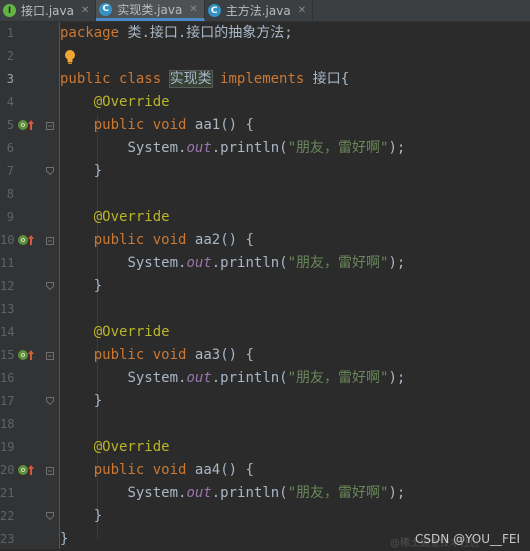  Describe the element at coordinates (10, 217) in the screenshot. I see `line-number: 9` at that location.